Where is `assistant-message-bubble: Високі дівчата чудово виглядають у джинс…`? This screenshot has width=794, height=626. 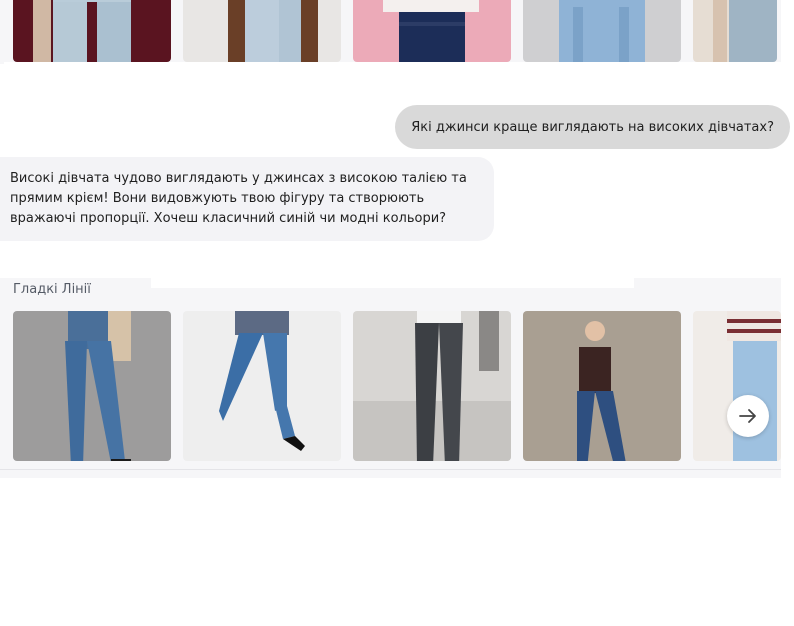 assistant-message-bubble: Високі дівчата чудово виглядають у джинс… is located at coordinates (247, 199).